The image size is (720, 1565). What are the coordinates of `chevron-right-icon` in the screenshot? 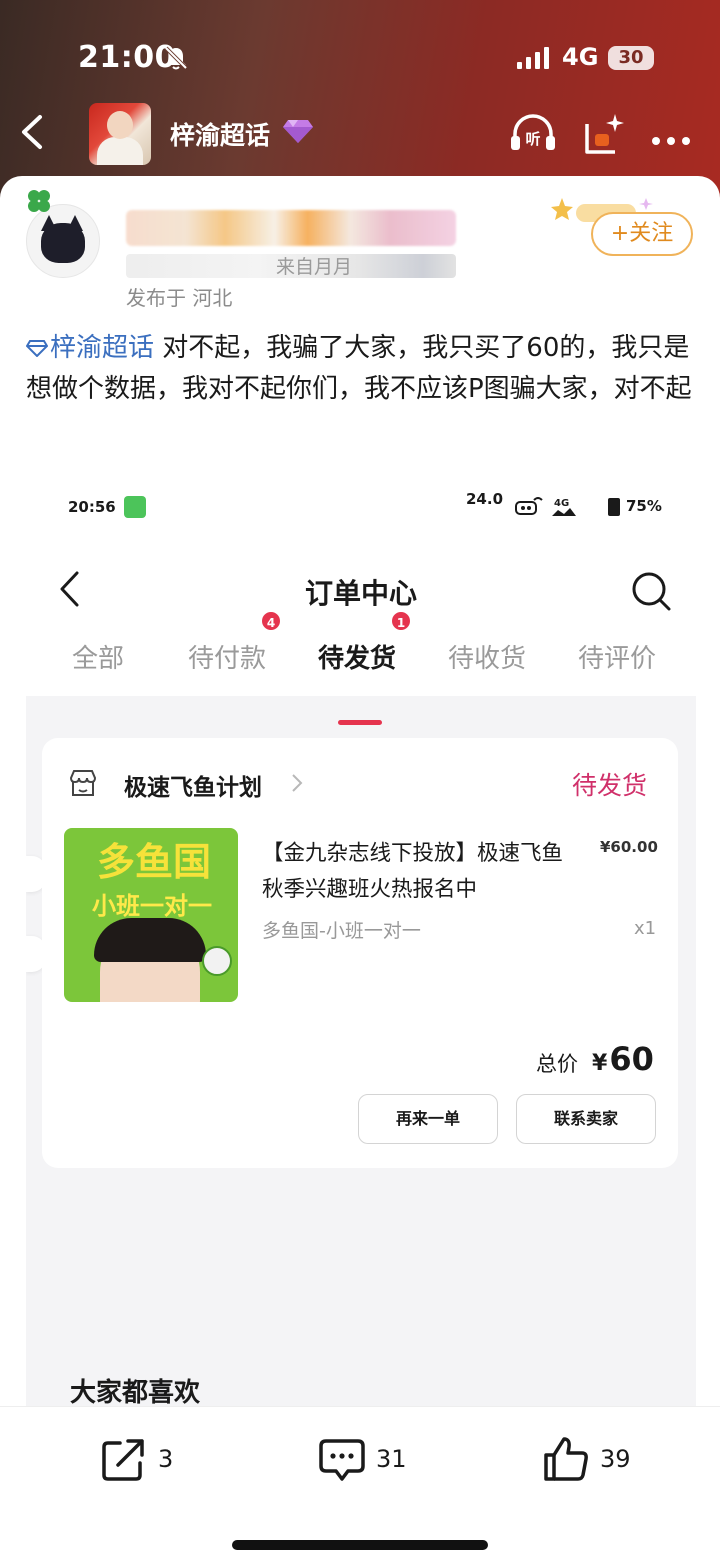 It's located at (297, 783).